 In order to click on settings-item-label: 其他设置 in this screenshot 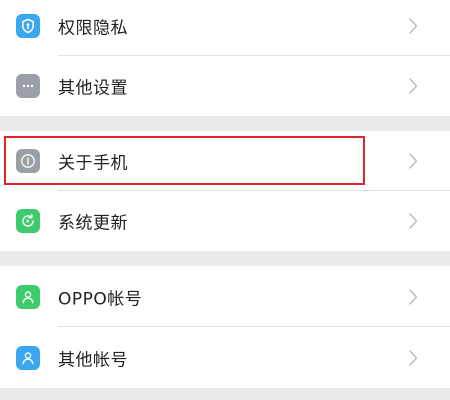, I will do `click(93, 88)`.